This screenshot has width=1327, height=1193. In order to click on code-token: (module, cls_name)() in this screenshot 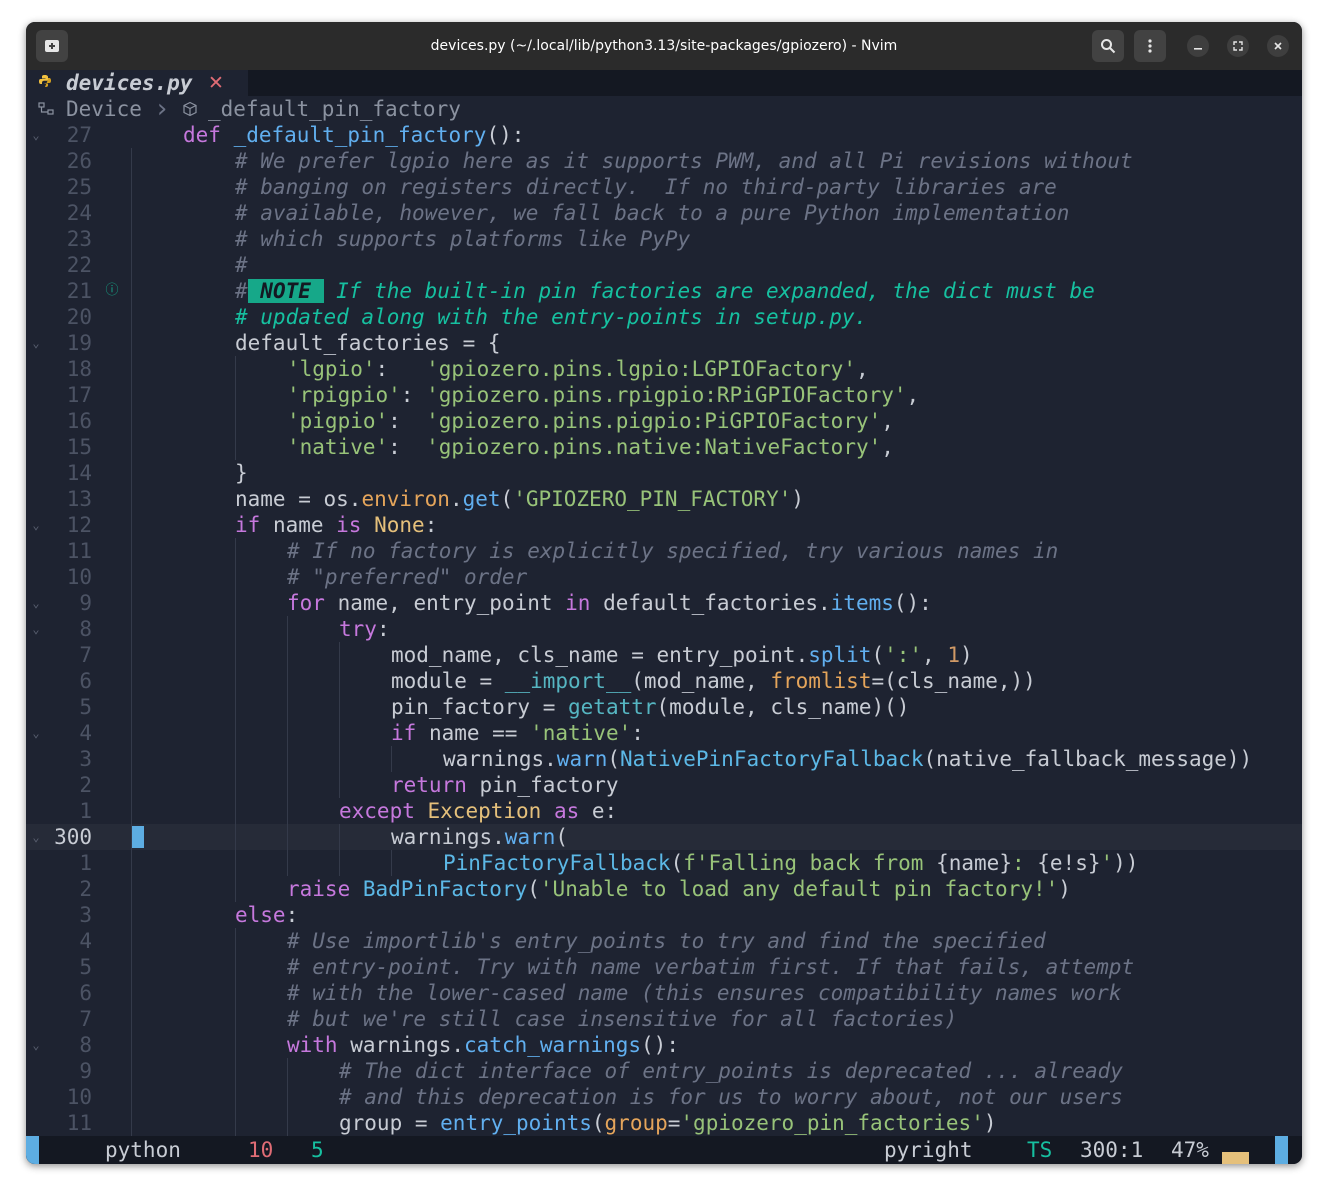, I will do `click(783, 707)`.